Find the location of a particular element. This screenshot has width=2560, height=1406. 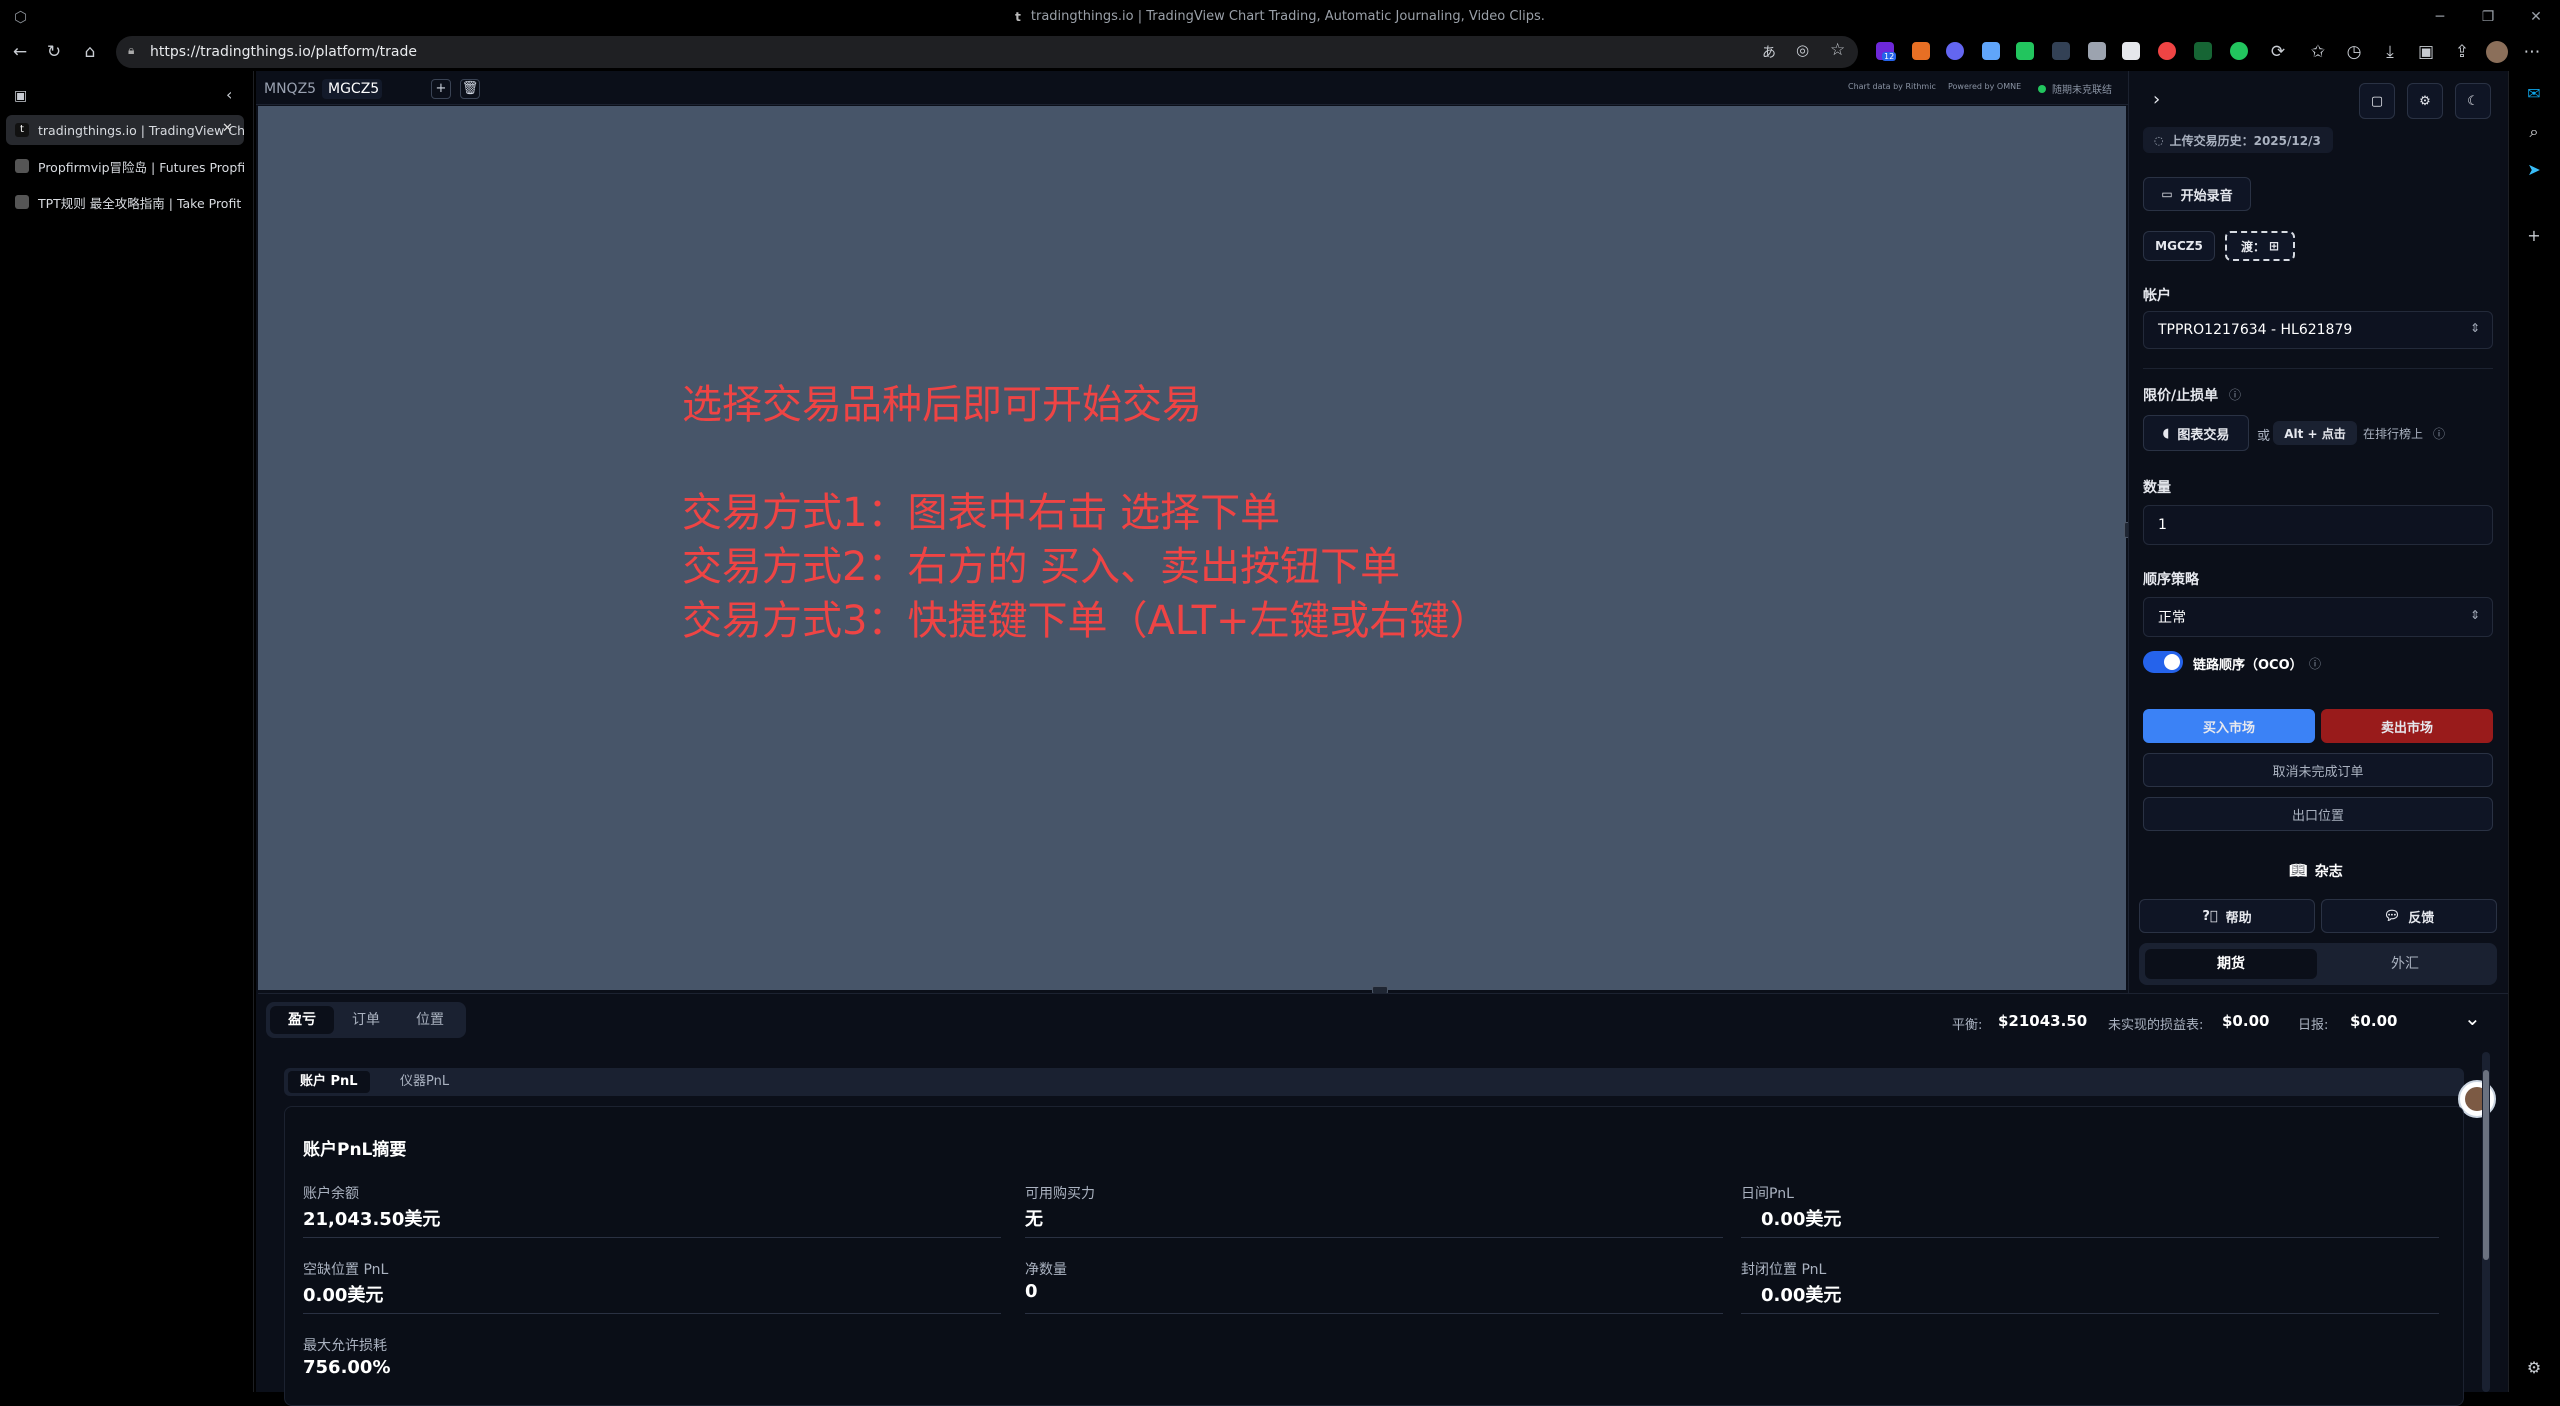

tab-positions: 位置 is located at coordinates (430, 1020).